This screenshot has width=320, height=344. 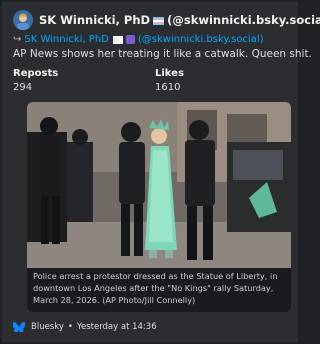 What do you see at coordinates (19, 327) in the screenshot?
I see `bluesky-butterfly-icon` at bounding box center [19, 327].